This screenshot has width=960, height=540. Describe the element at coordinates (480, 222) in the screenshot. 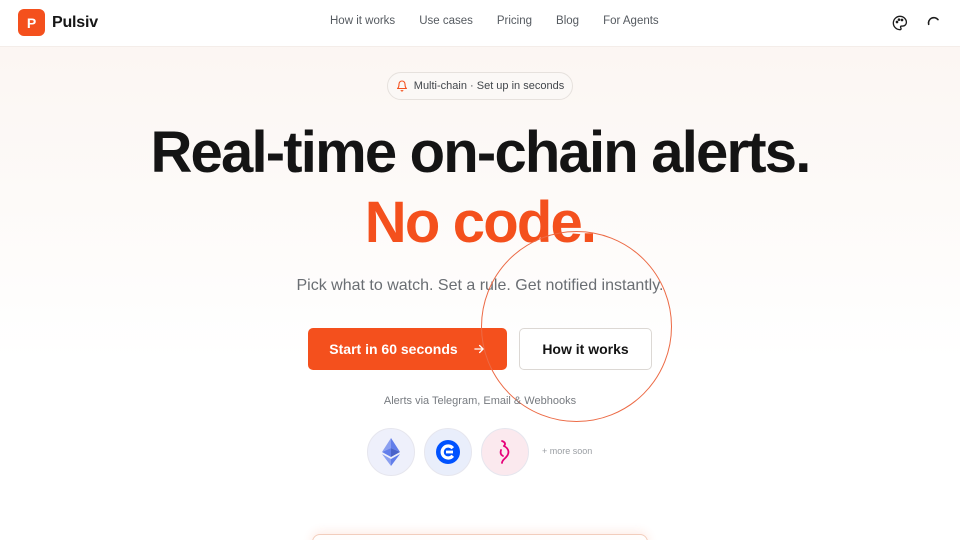

I see `hero-headline-accent: No code.` at that location.